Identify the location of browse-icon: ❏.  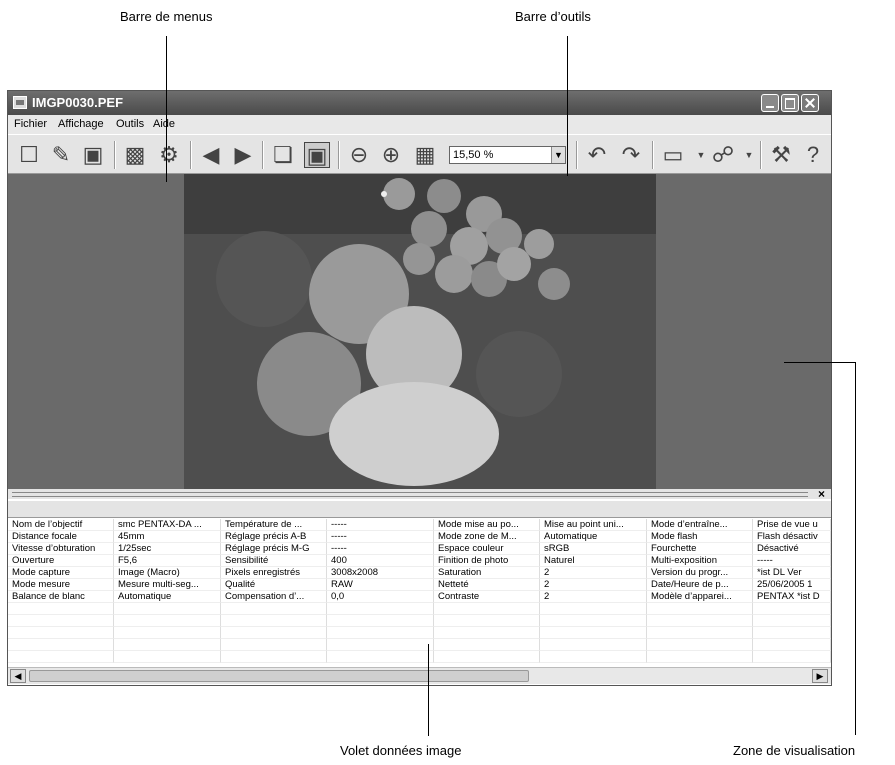
(283, 155).